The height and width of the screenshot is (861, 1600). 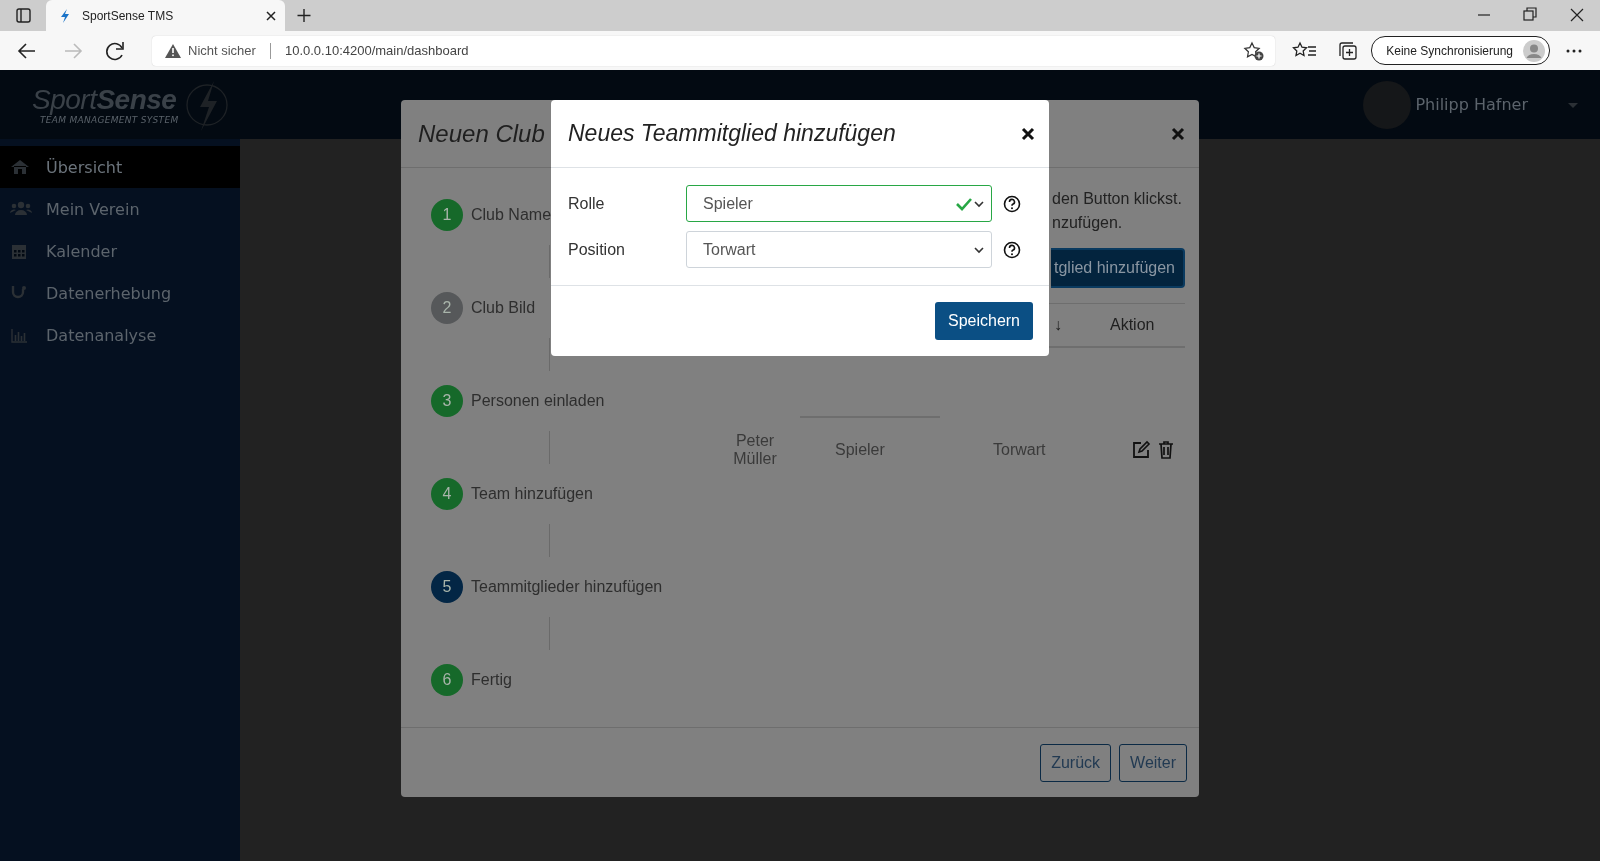 What do you see at coordinates (120, 335) in the screenshot?
I see `sidebar-item: Datenanalyse` at bounding box center [120, 335].